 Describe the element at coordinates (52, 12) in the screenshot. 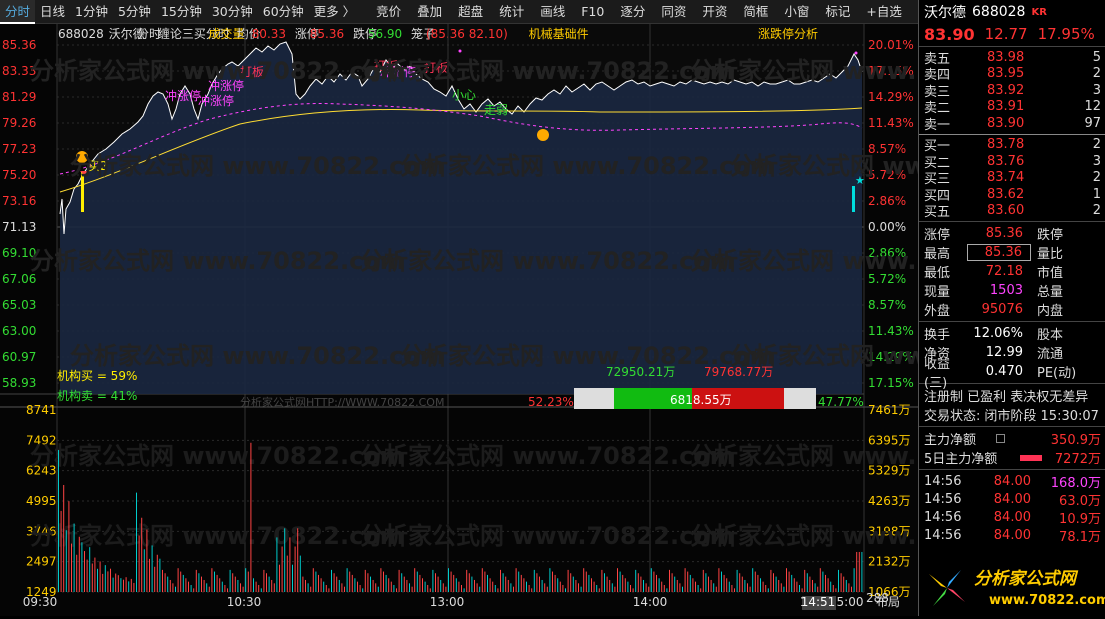

I see `tab-1: 日线` at that location.